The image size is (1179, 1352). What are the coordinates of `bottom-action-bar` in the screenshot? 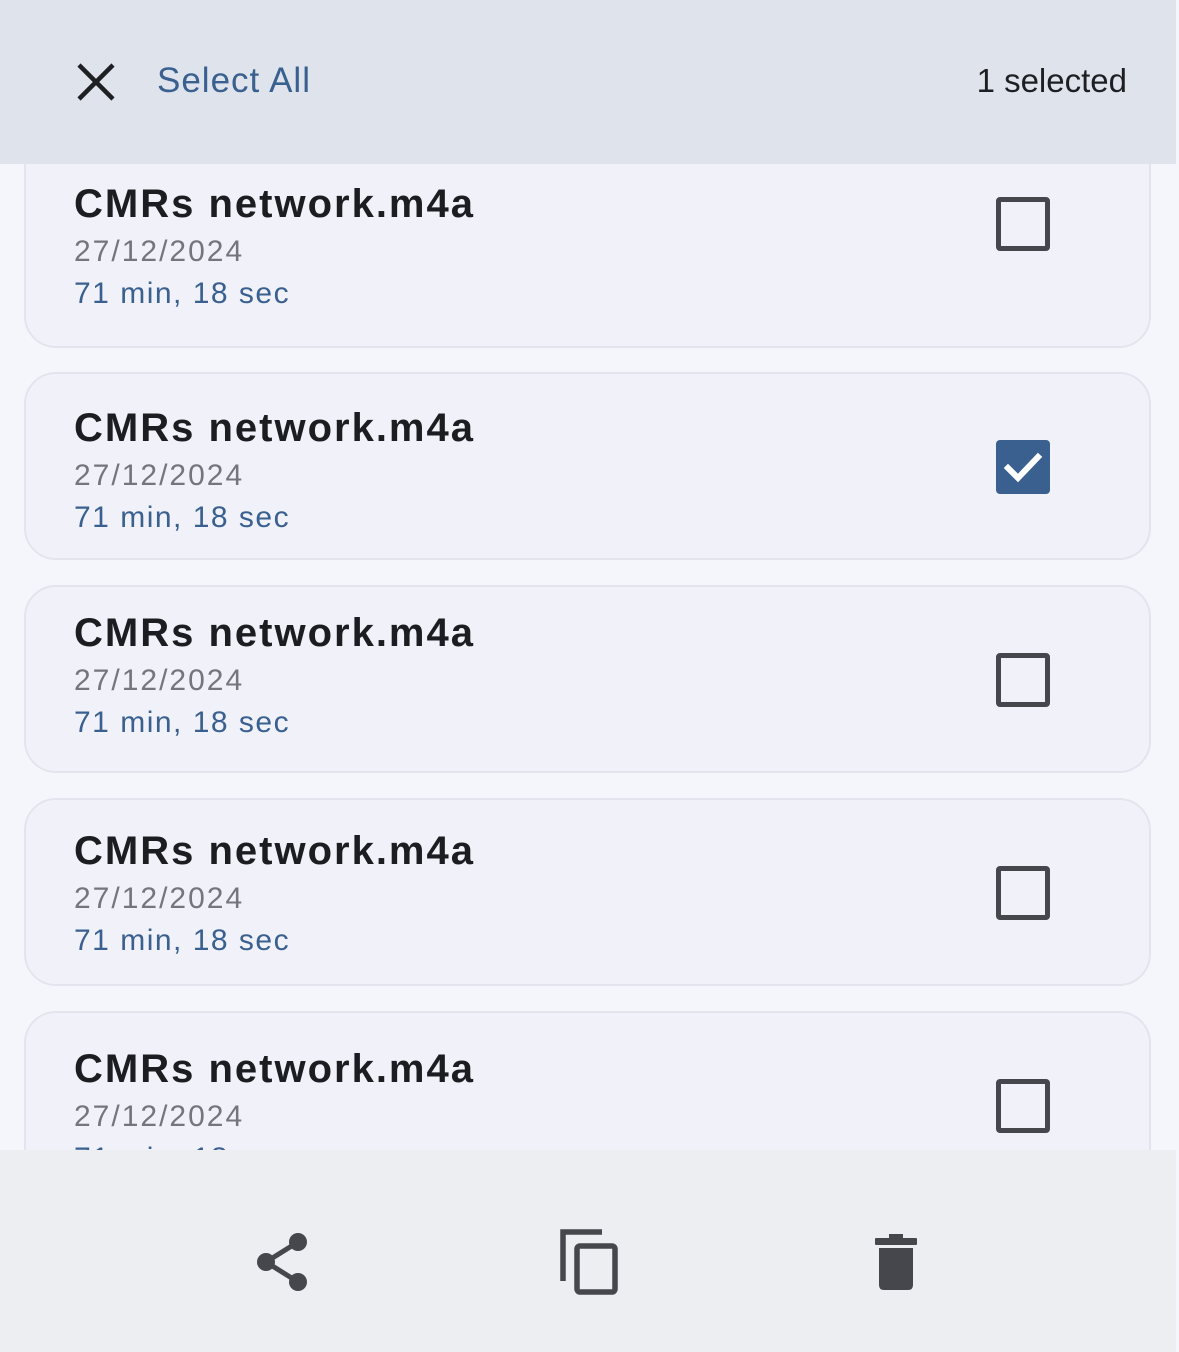 It's located at (588, 1251).